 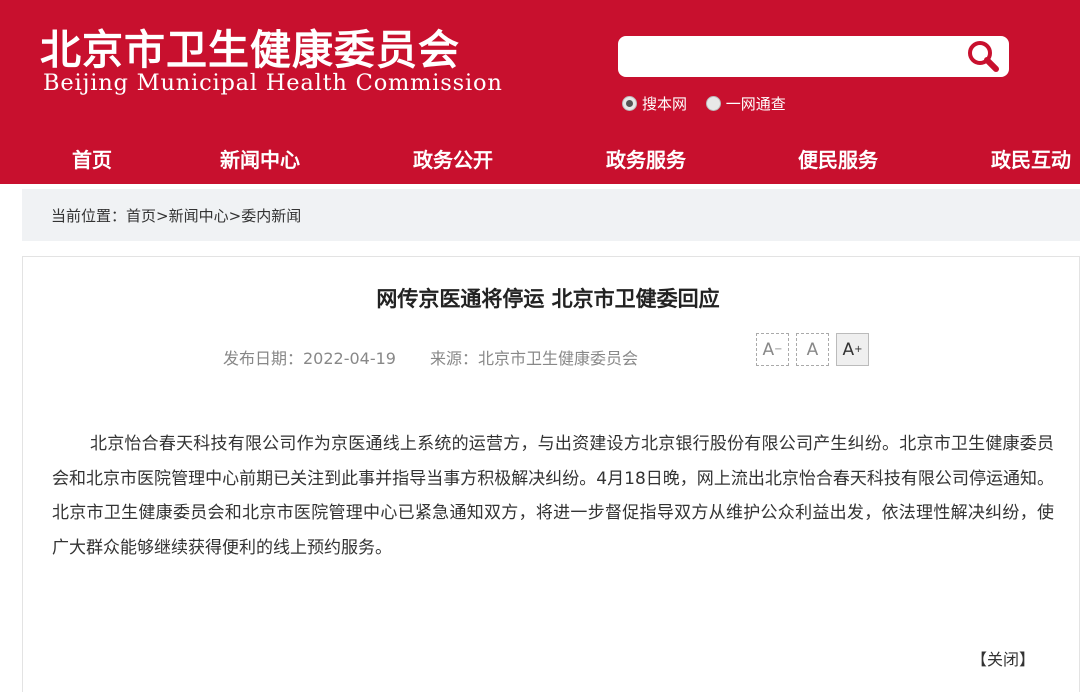 What do you see at coordinates (250, 46) in the screenshot?
I see `site-logo-chinese: 北京市卫生健康委员会` at bounding box center [250, 46].